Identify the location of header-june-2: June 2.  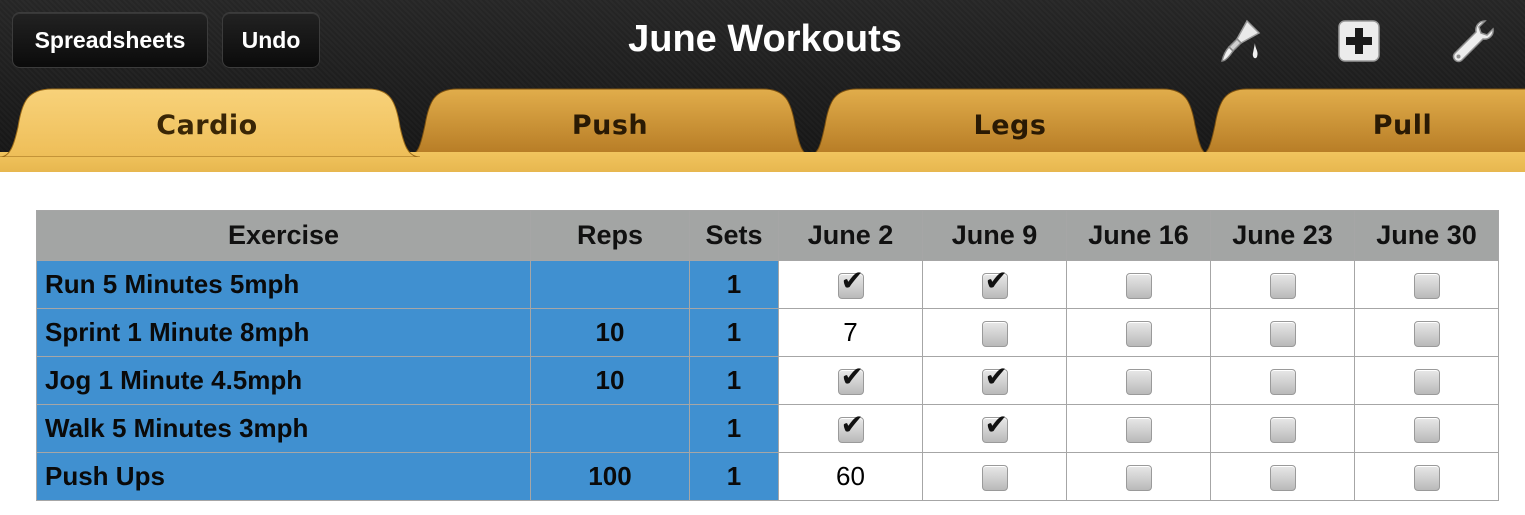
(850, 235).